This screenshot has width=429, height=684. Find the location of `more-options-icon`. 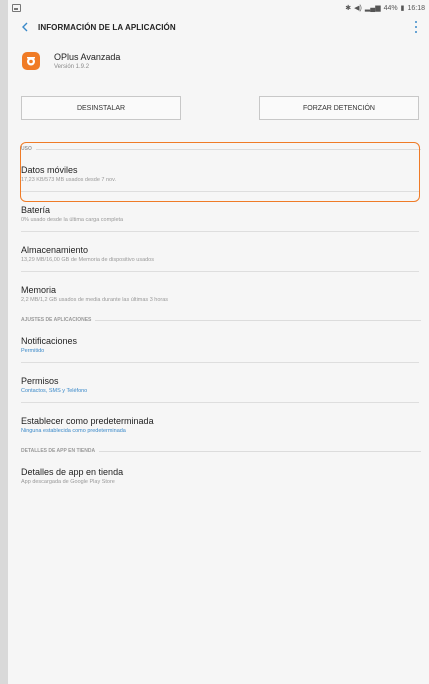

more-options-icon is located at coordinates (416, 27).